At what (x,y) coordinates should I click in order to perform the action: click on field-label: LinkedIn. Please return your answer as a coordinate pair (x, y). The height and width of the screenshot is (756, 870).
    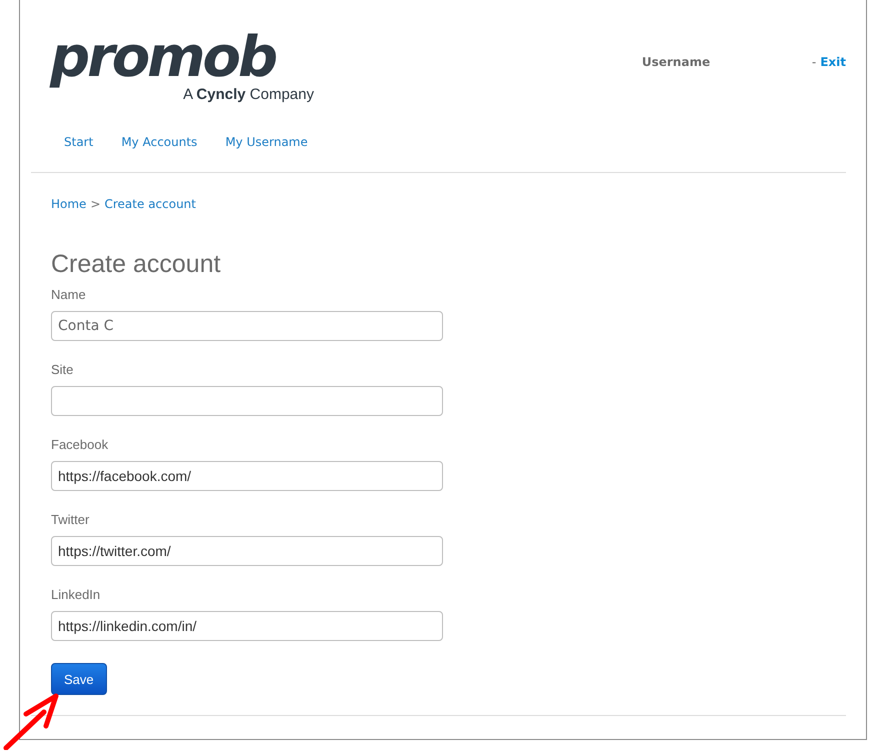
    Looking at the image, I should click on (76, 595).